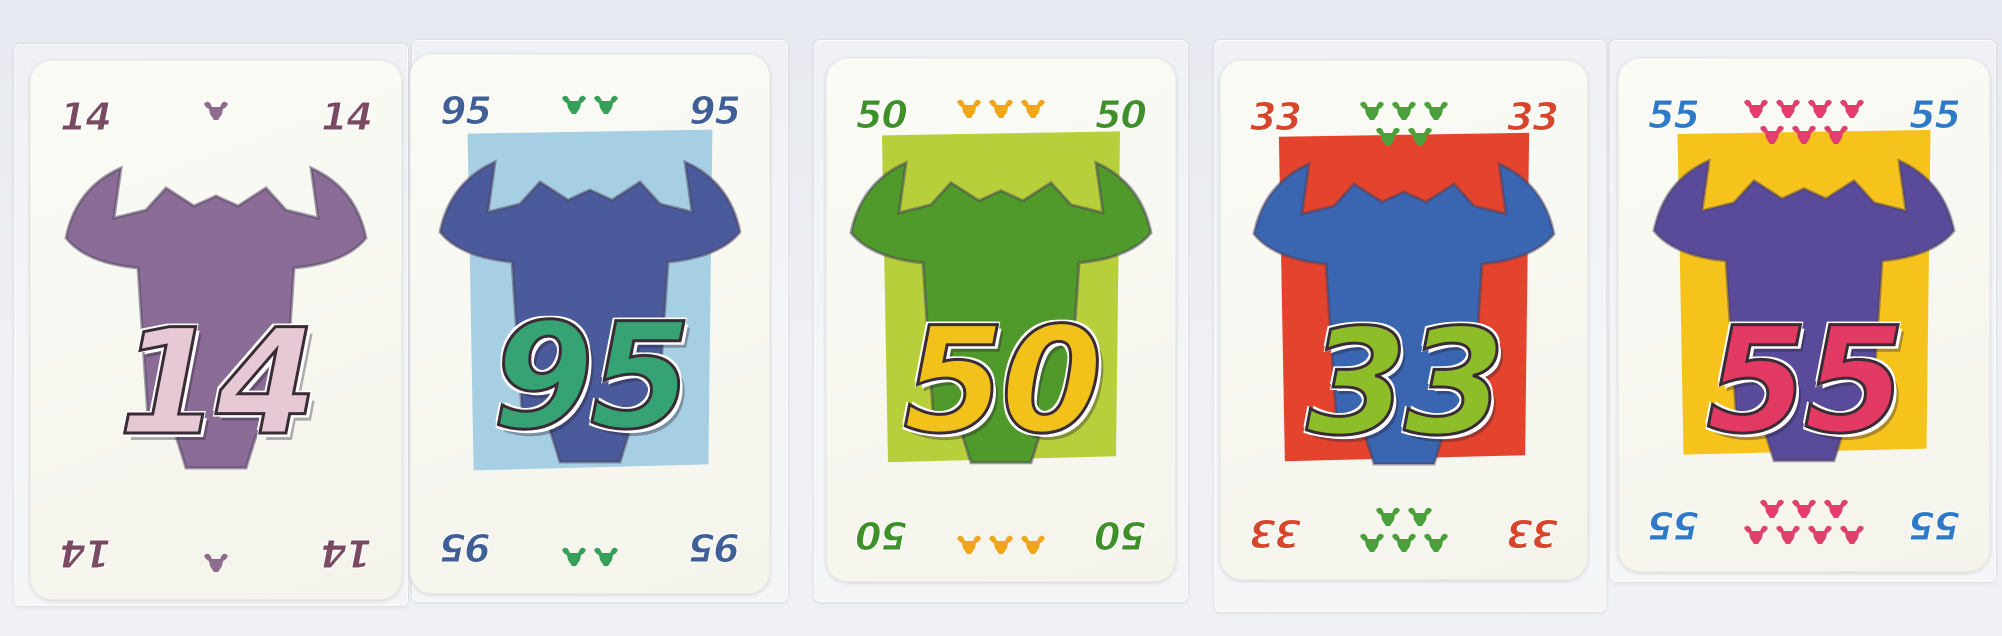  I want to click on center-number: 14, so click(218, 383).